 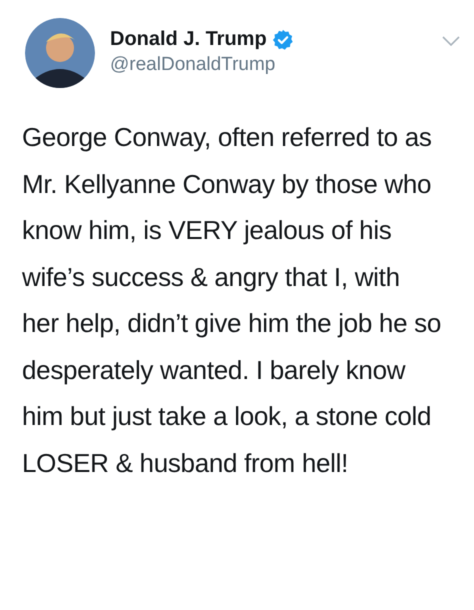 What do you see at coordinates (188, 39) in the screenshot?
I see `author-name: Donald J. Trump` at bounding box center [188, 39].